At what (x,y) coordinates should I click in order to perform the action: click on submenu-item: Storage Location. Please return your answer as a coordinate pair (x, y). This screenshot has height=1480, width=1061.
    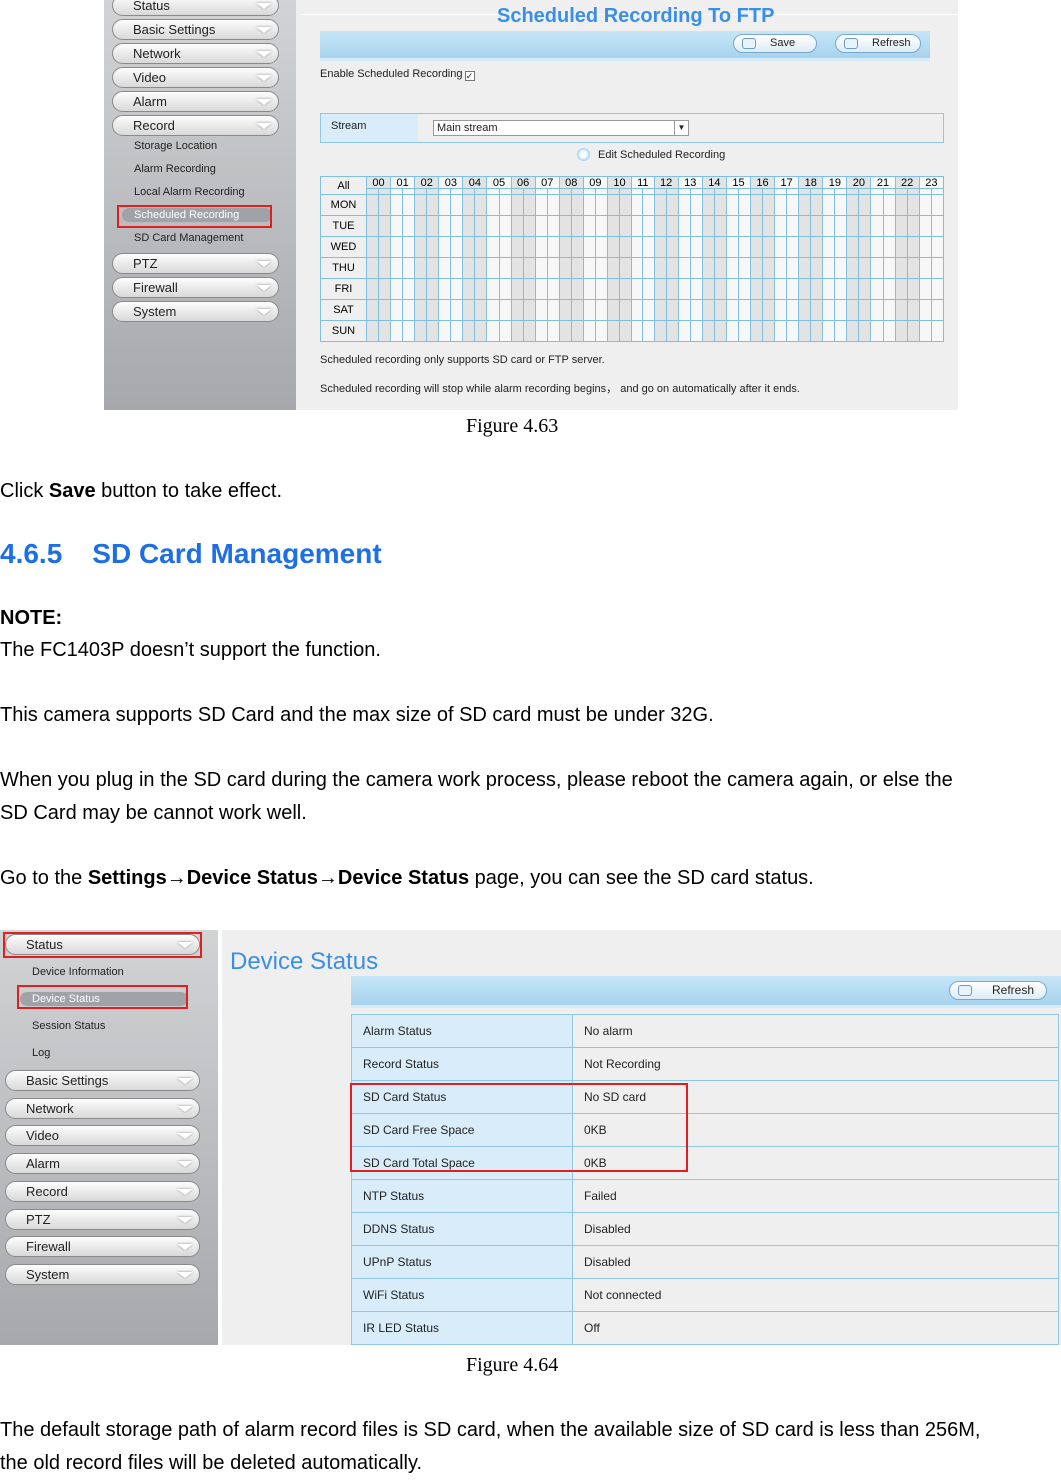
    Looking at the image, I should click on (175, 146).